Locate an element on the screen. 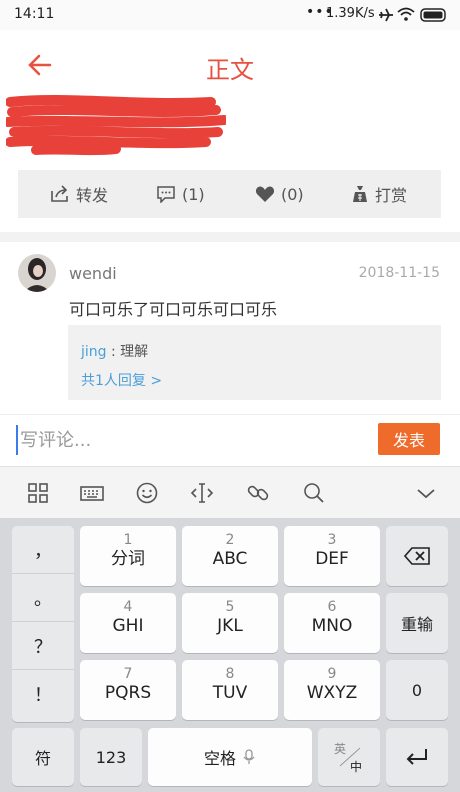 Image resolution: width=460 pixels, height=792 pixels. key-4: 4 GHI is located at coordinates (128, 623).